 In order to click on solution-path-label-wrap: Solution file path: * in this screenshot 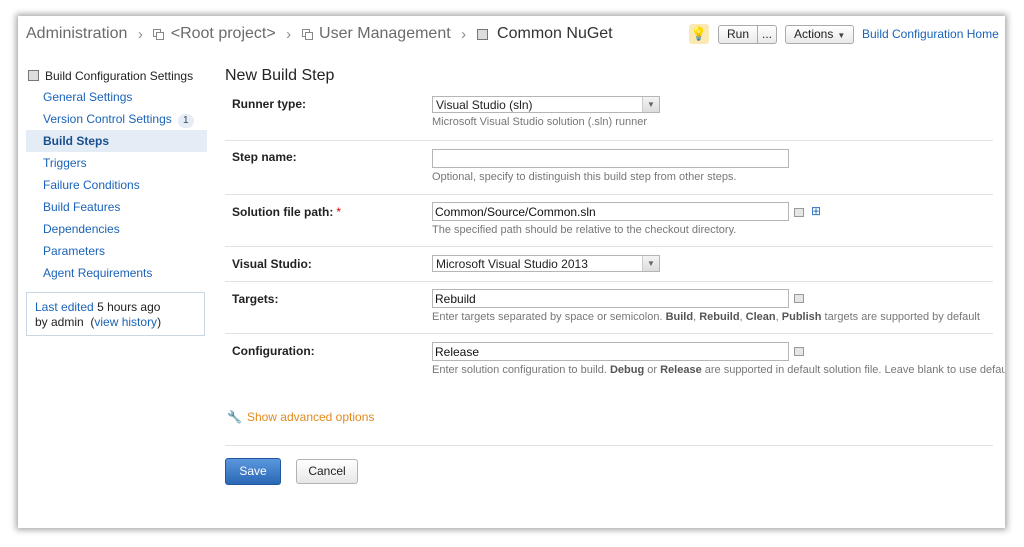, I will do `click(286, 212)`.